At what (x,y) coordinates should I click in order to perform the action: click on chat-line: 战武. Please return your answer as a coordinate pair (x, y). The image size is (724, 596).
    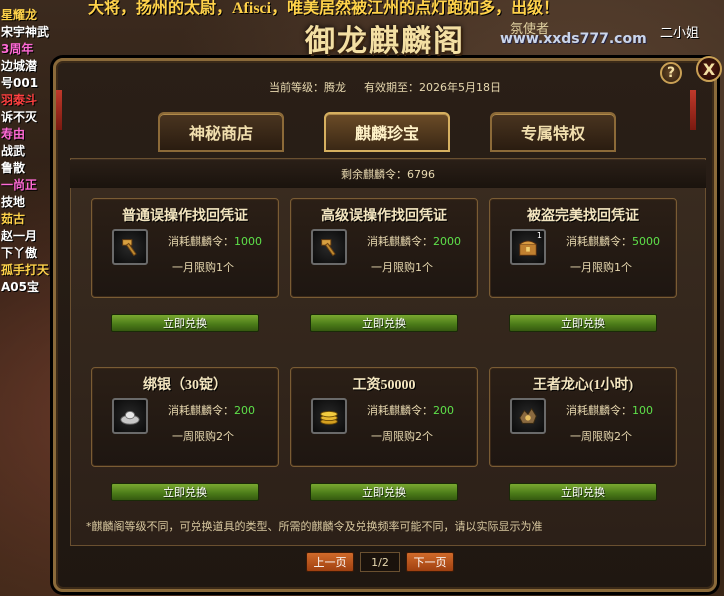
    Looking at the image, I should click on (13, 151).